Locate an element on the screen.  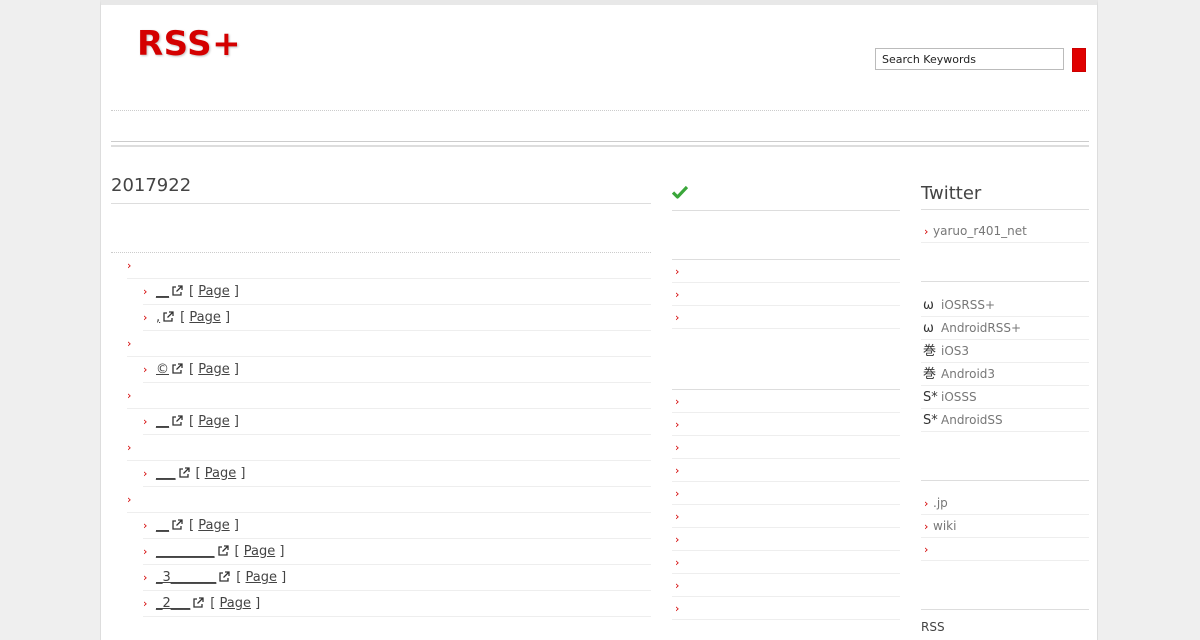
article-row: › _3_______ [ Page ] is located at coordinates (397, 578).